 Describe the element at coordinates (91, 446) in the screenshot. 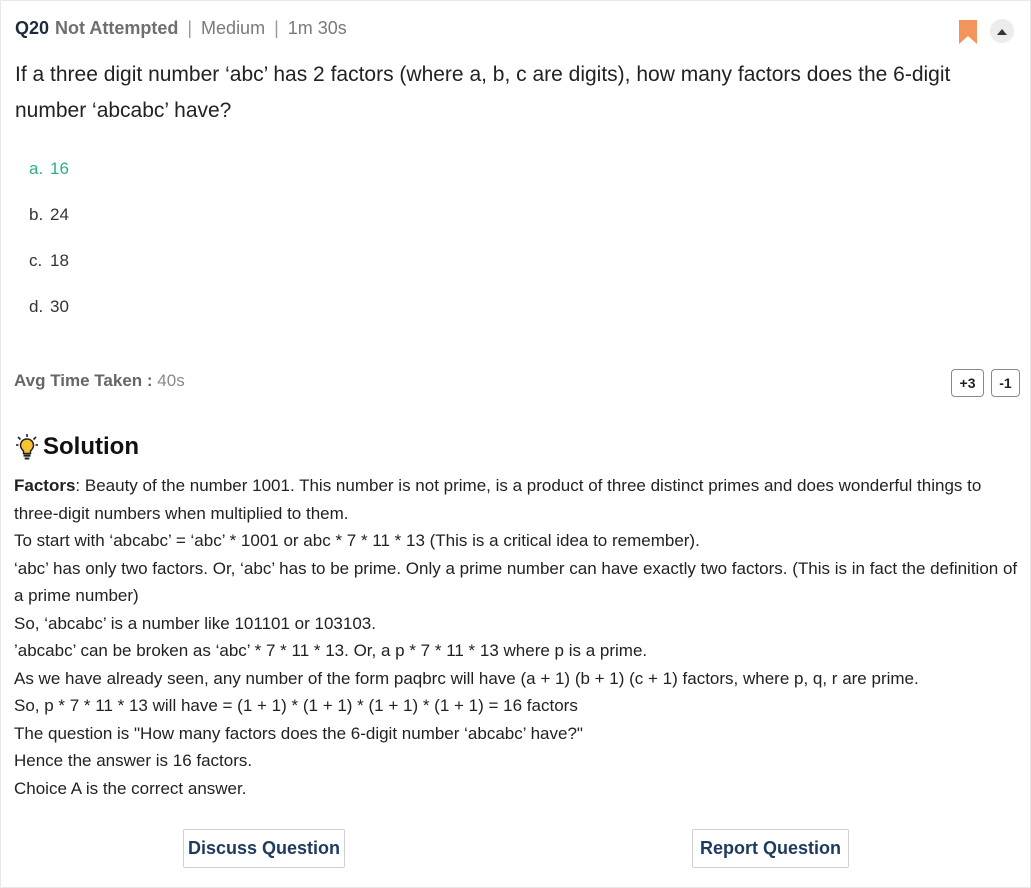

I see `solution-title: Solution` at that location.